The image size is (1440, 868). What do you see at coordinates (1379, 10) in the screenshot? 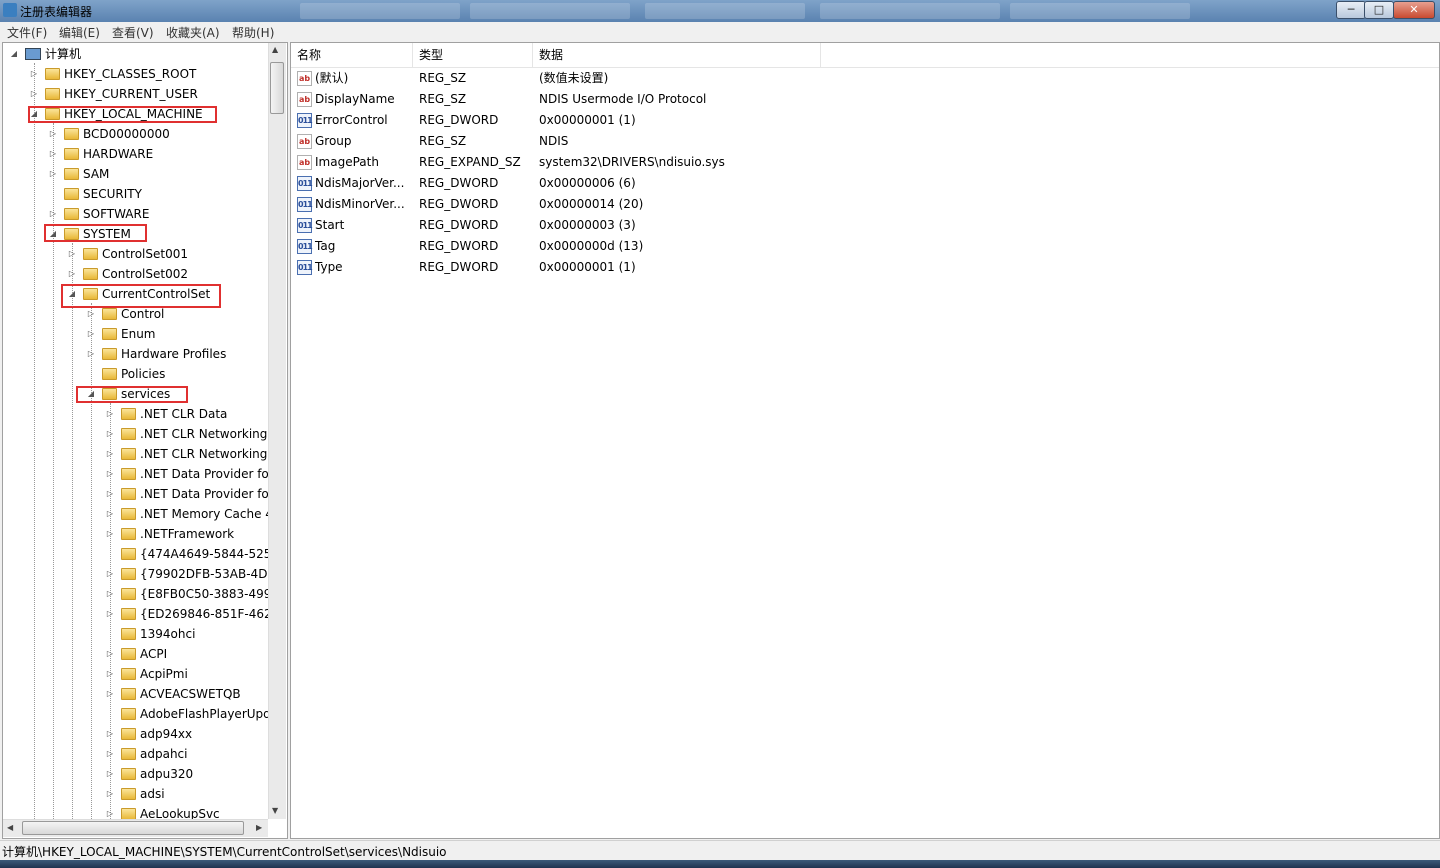
I see `maximize-button: □` at bounding box center [1379, 10].